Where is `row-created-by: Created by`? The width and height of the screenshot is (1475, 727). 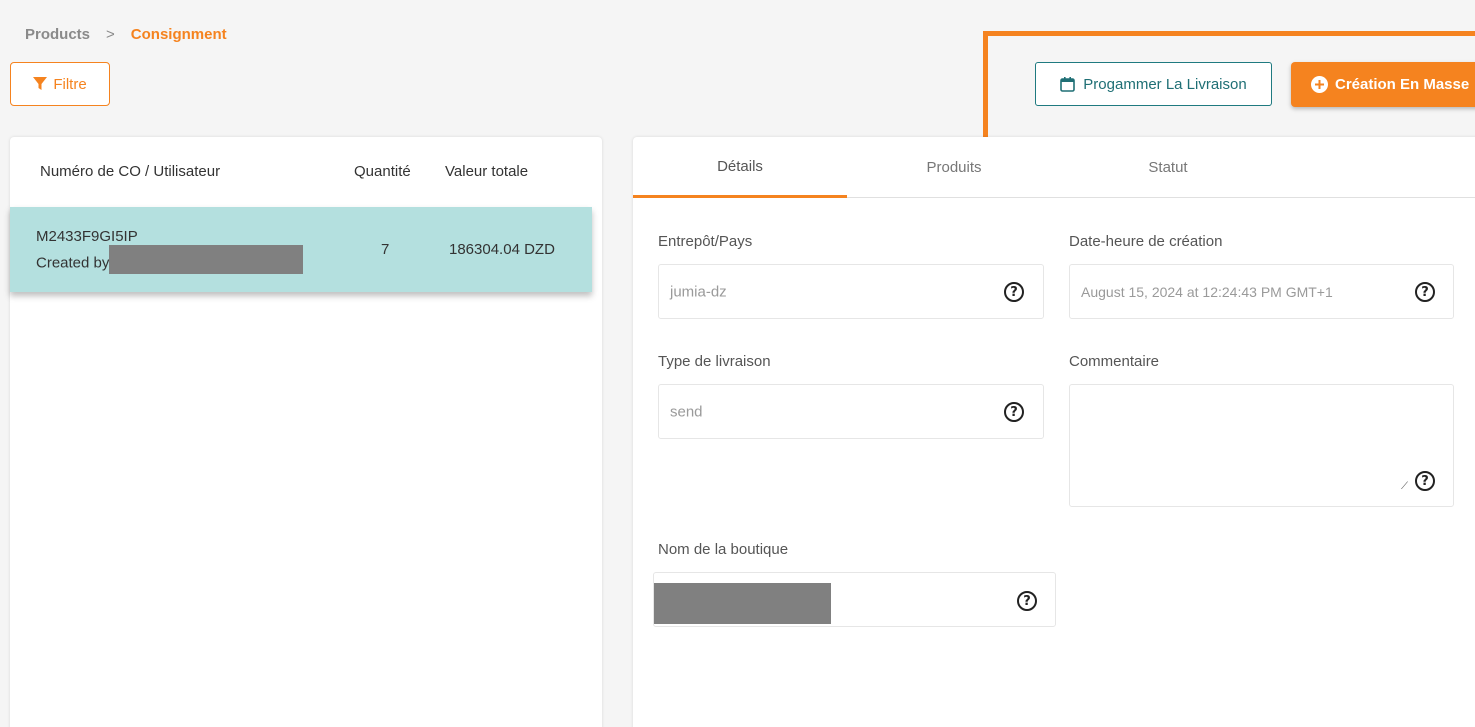 row-created-by: Created by is located at coordinates (170, 259).